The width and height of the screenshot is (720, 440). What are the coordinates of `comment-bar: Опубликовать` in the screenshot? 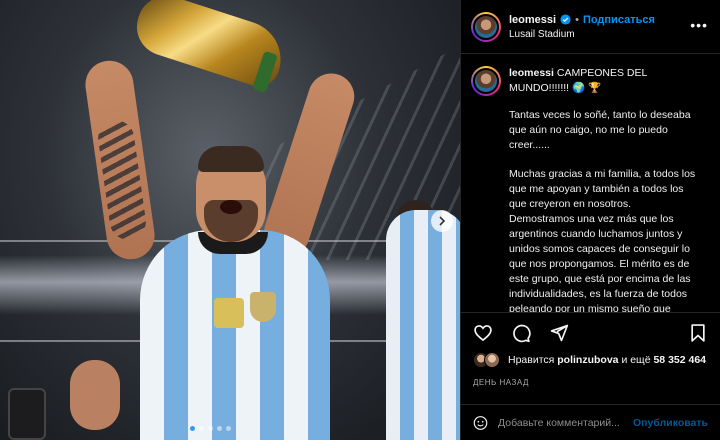 It's located at (590, 422).